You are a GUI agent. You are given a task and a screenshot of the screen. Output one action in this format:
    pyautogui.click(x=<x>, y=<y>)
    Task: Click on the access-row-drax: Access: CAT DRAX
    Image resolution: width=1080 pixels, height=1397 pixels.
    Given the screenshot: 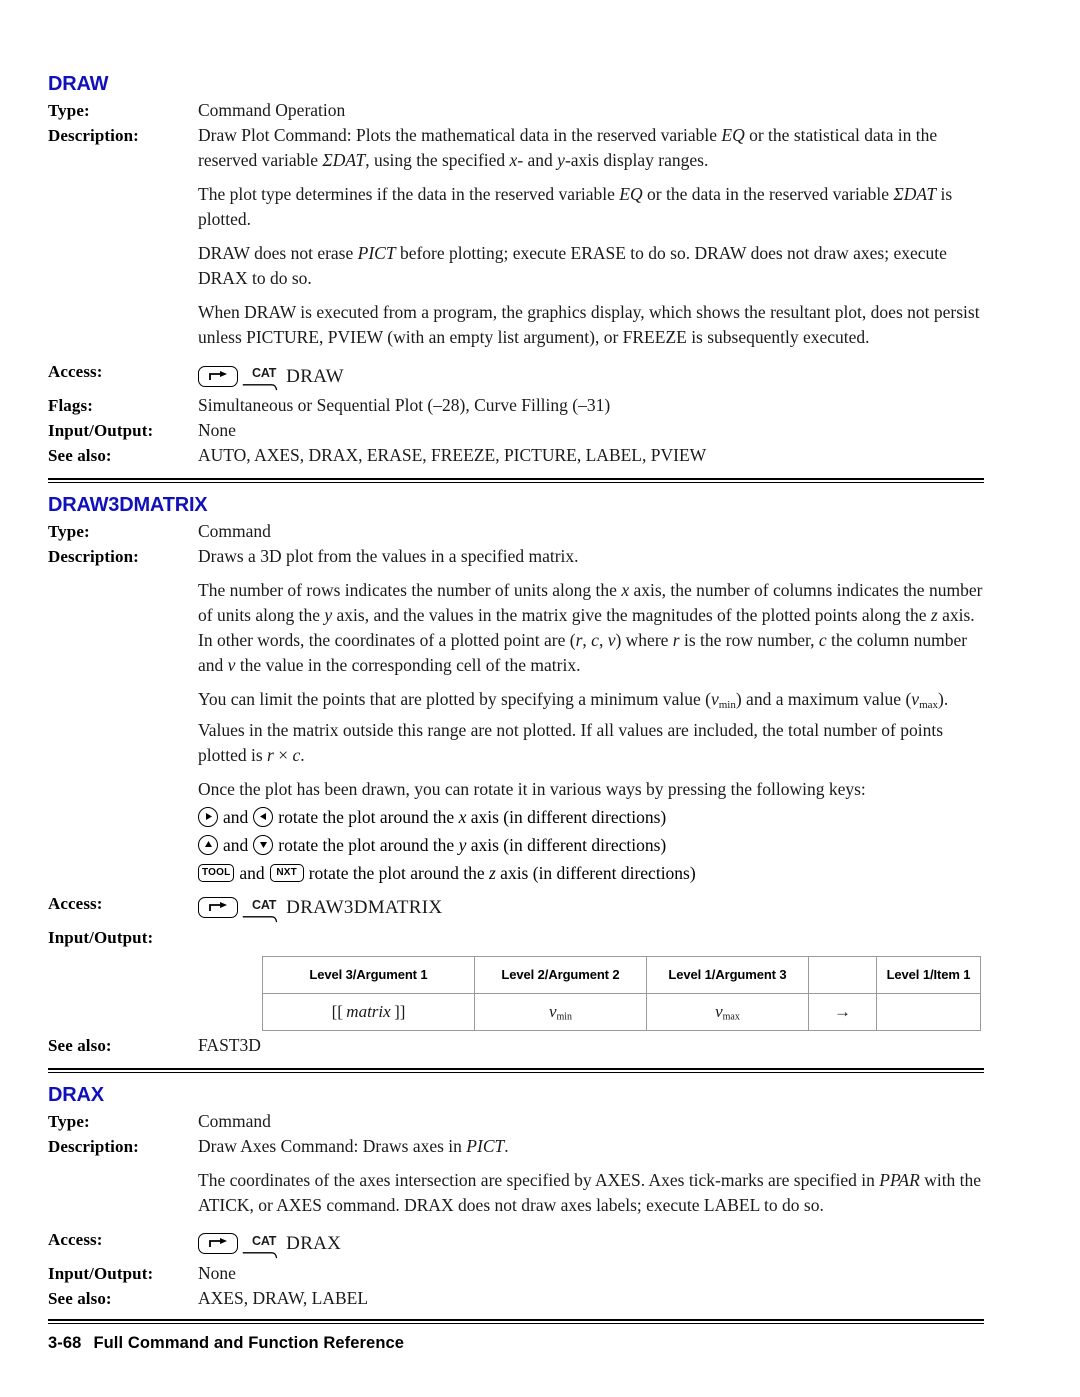 What is the action you would take?
    pyautogui.click(x=516, y=1244)
    